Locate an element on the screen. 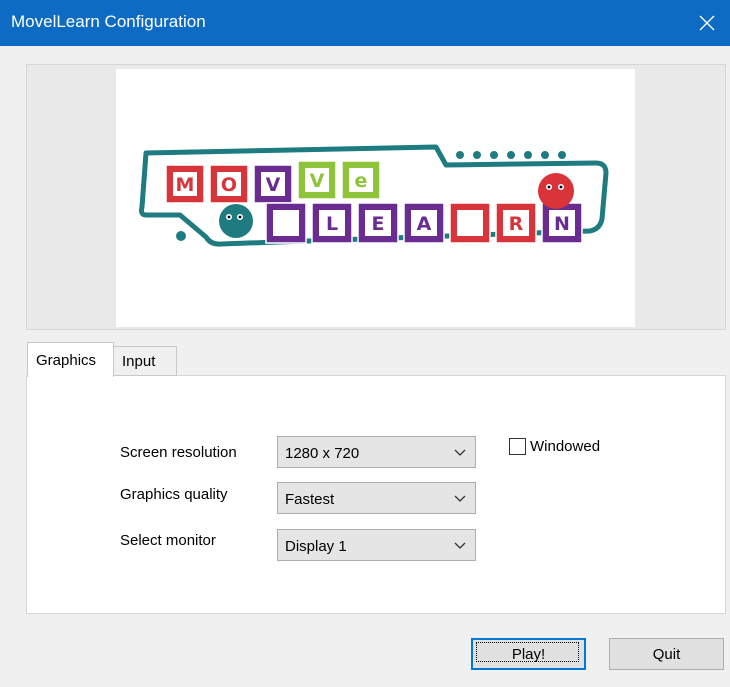  red-creature-icon is located at coordinates (556, 191).